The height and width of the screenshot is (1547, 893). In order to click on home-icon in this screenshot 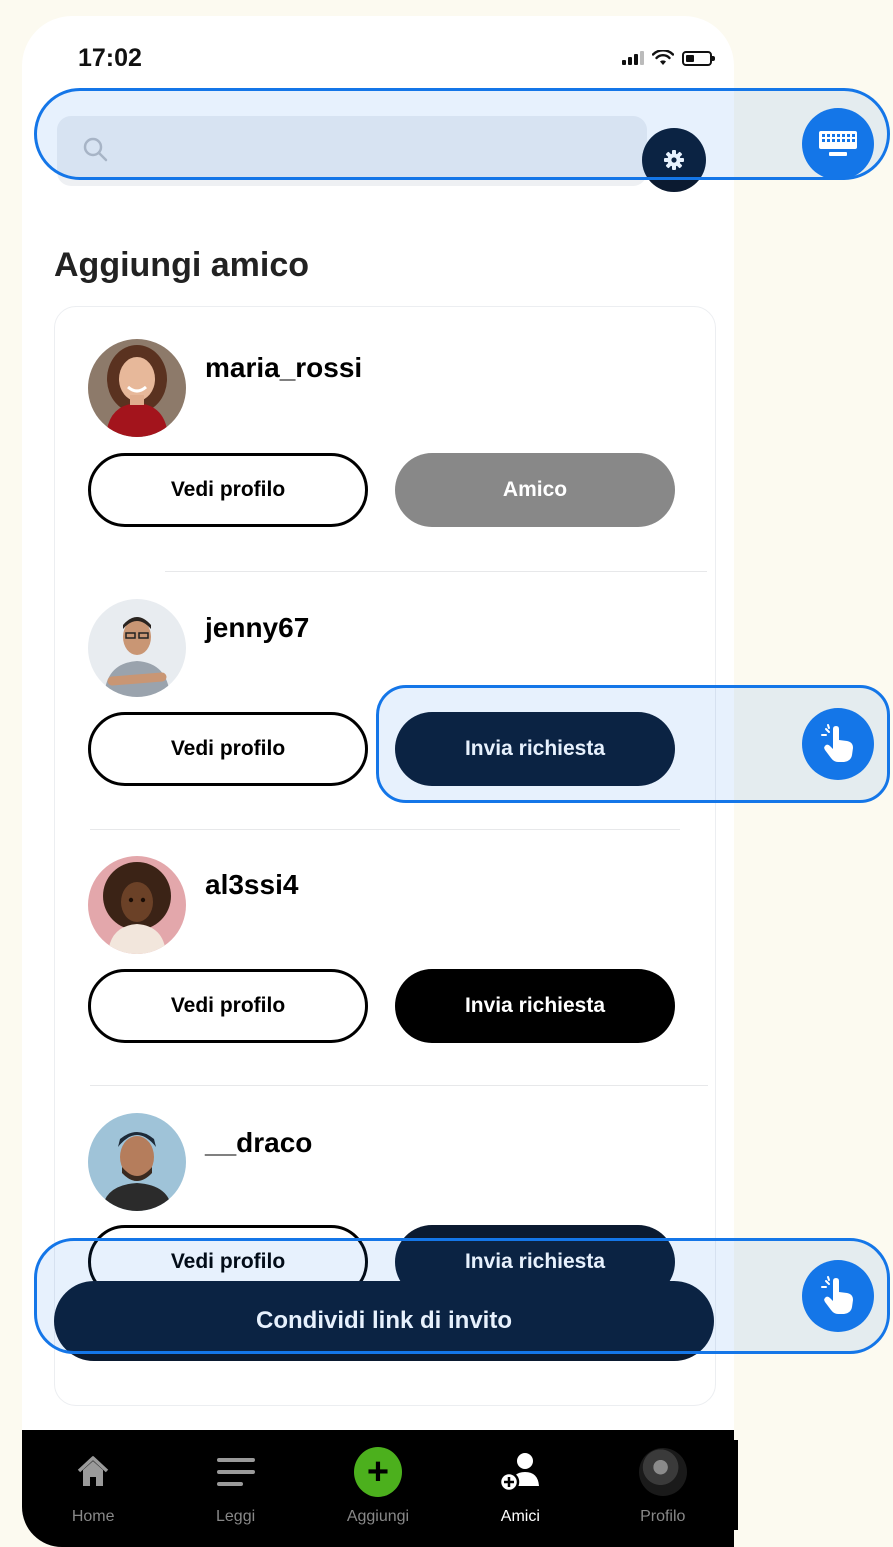, I will do `click(93, 1472)`.